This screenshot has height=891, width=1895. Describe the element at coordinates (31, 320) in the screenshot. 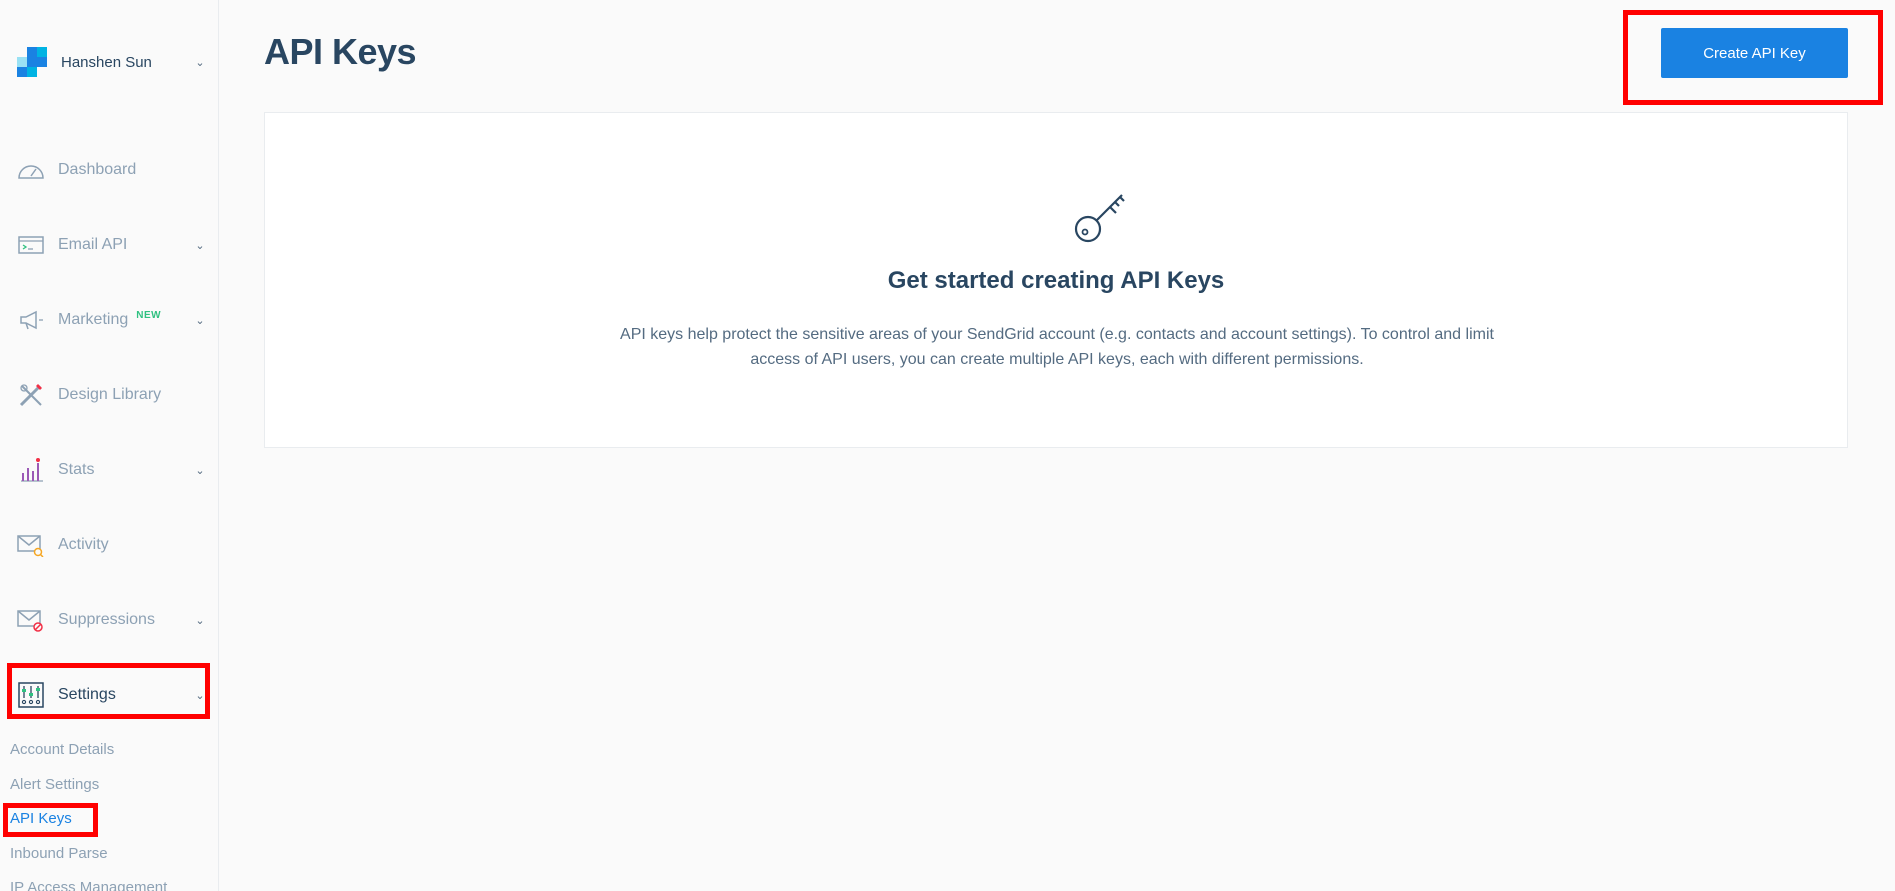

I see `megaphone-icon` at that location.